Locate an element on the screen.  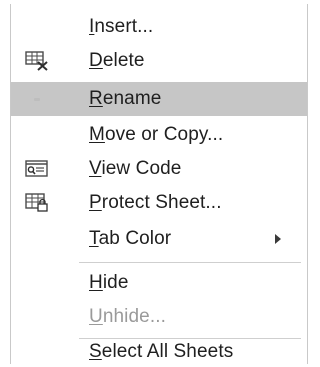
menu-item-hide: Hide is located at coordinates (159, 283).